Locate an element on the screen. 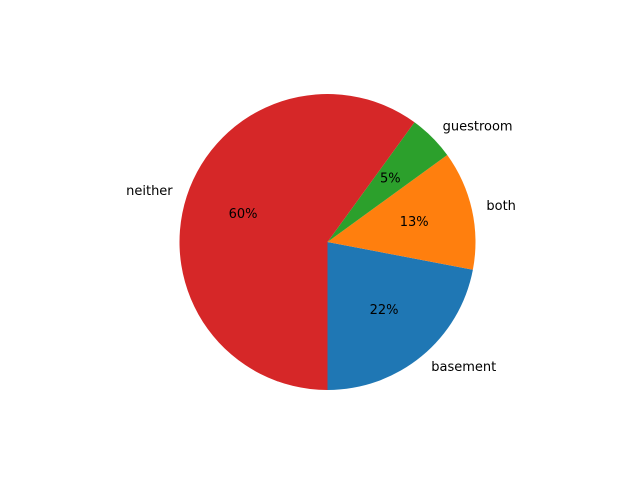 This screenshot has height=480, width=640. slice-label-guestroom: guestroom is located at coordinates (478, 126).